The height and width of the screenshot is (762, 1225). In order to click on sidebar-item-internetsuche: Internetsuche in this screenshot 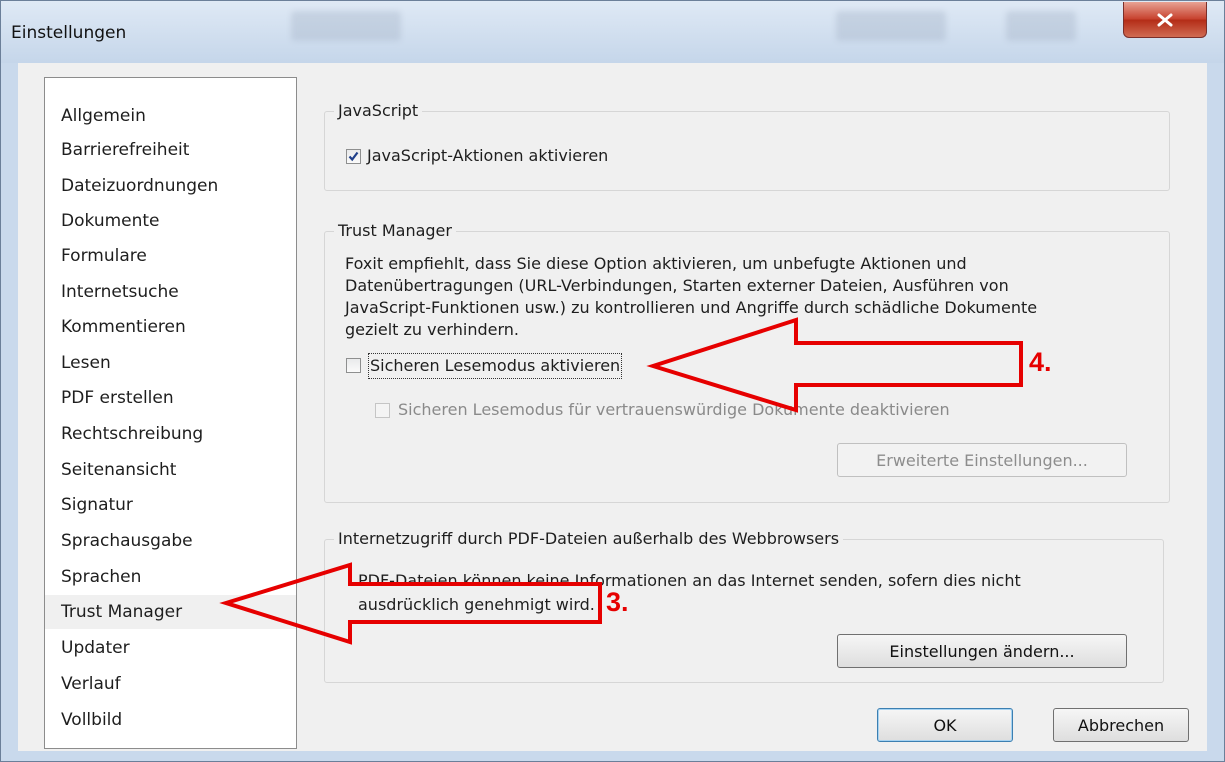, I will do `click(170, 292)`.